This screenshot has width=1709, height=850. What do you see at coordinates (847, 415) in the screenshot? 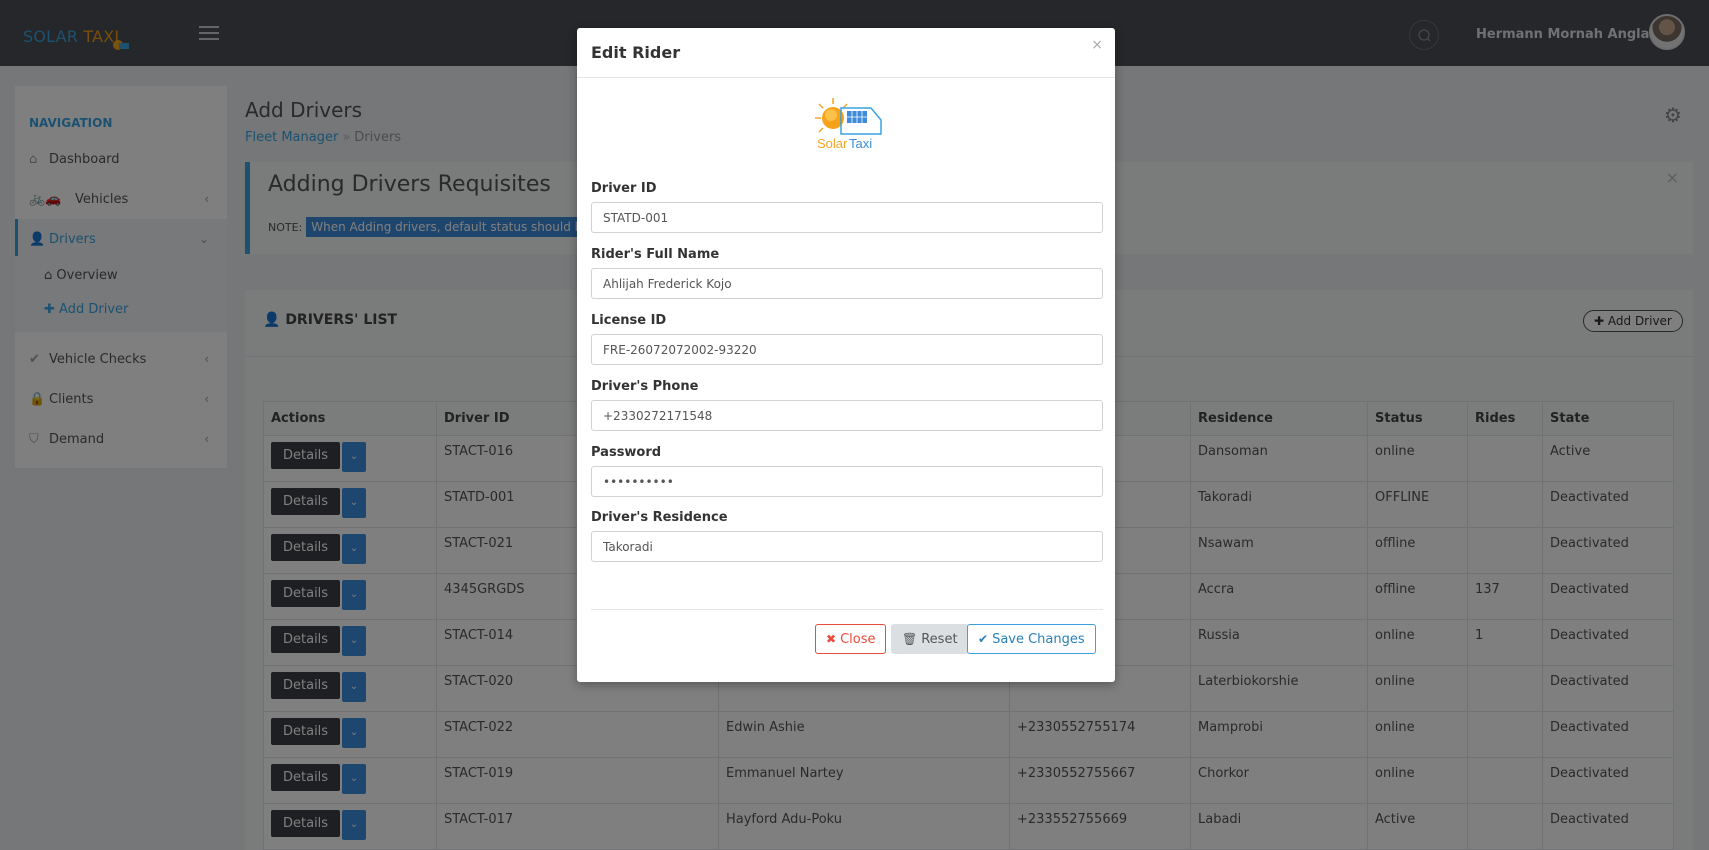
I see `phone-field` at bounding box center [847, 415].